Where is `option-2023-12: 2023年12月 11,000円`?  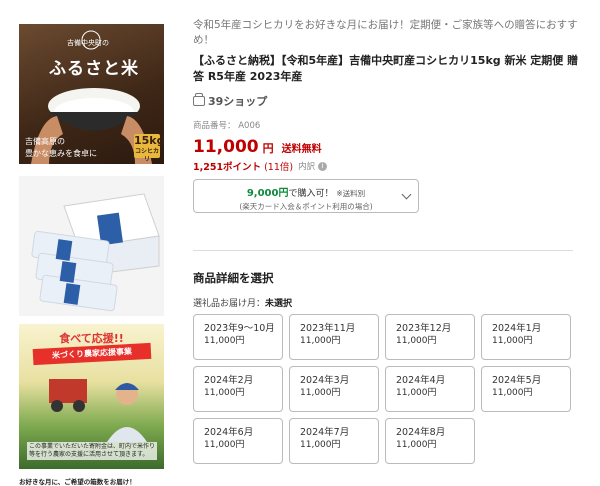
option-2023-12: 2023年12月 11,000円 is located at coordinates (430, 337).